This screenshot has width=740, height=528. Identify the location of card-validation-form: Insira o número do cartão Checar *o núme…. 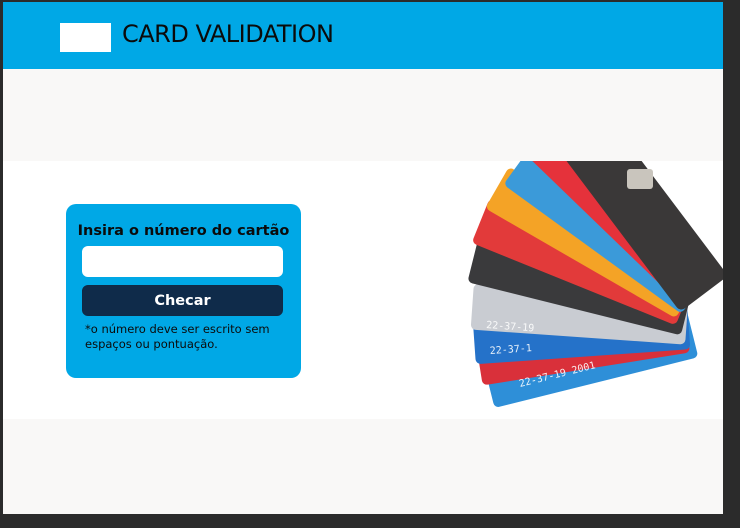
(183, 291).